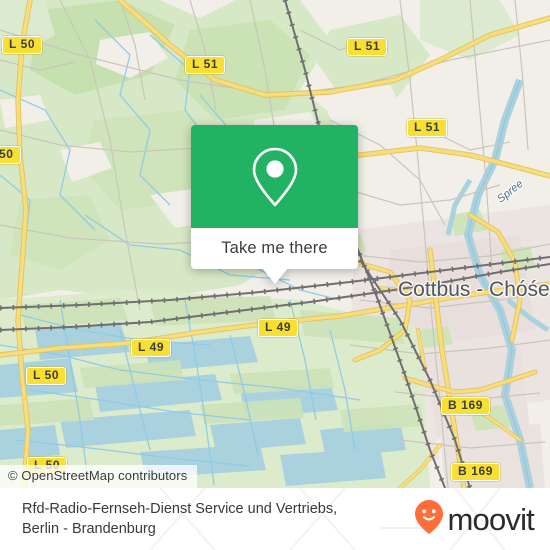 The height and width of the screenshot is (550, 550). Describe the element at coordinates (278, 328) in the screenshot. I see `shield-l49-center: L 49` at that location.